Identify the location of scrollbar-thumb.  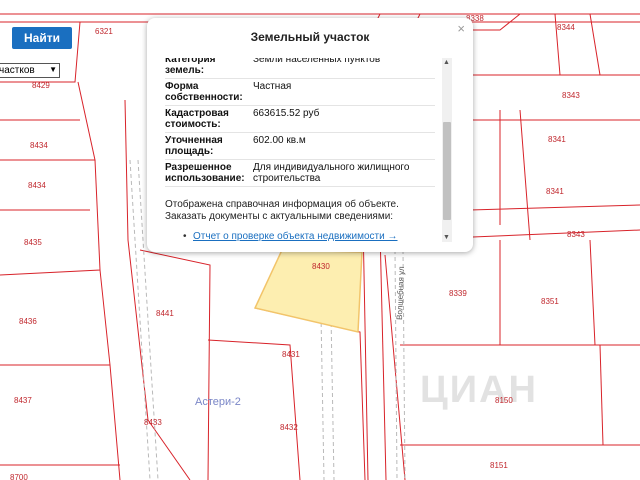
(447, 171).